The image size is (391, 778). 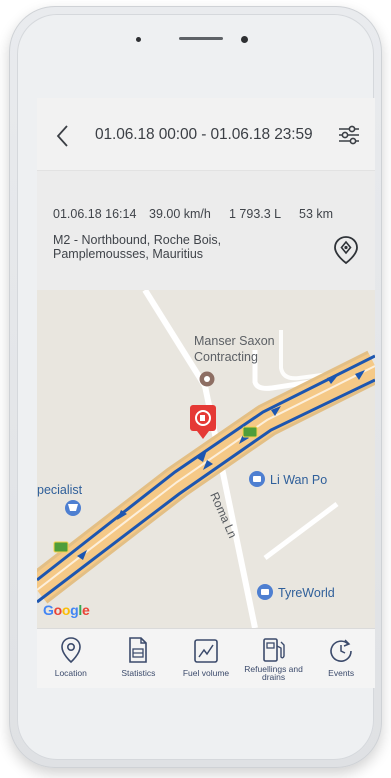 I want to click on nav-label-statistics: Statistics, so click(x=138, y=673).